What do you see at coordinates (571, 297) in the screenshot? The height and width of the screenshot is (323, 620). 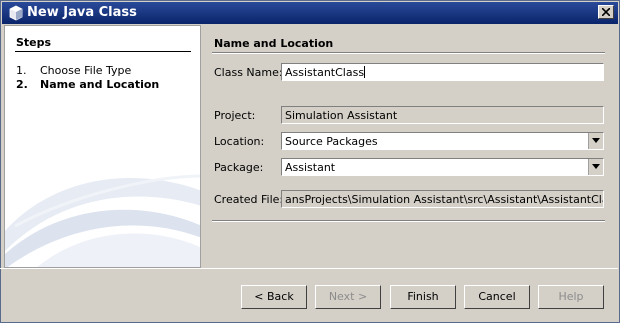 I see `help-button: Help` at bounding box center [571, 297].